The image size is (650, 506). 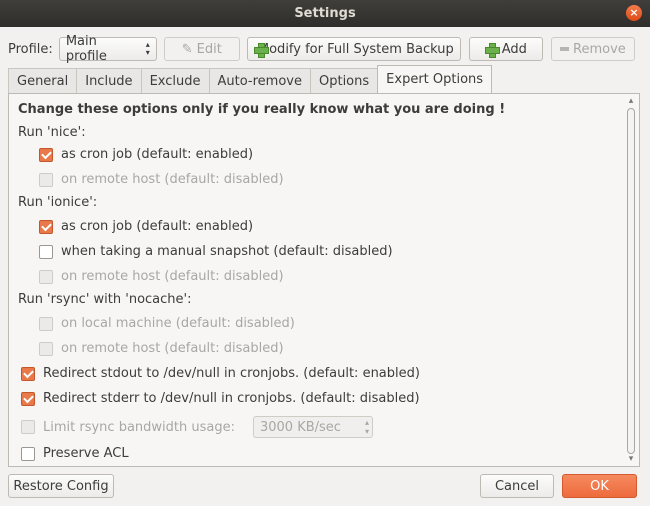 I want to click on nocache-remote-option: on remote host (default: disabled), so click(x=161, y=348).